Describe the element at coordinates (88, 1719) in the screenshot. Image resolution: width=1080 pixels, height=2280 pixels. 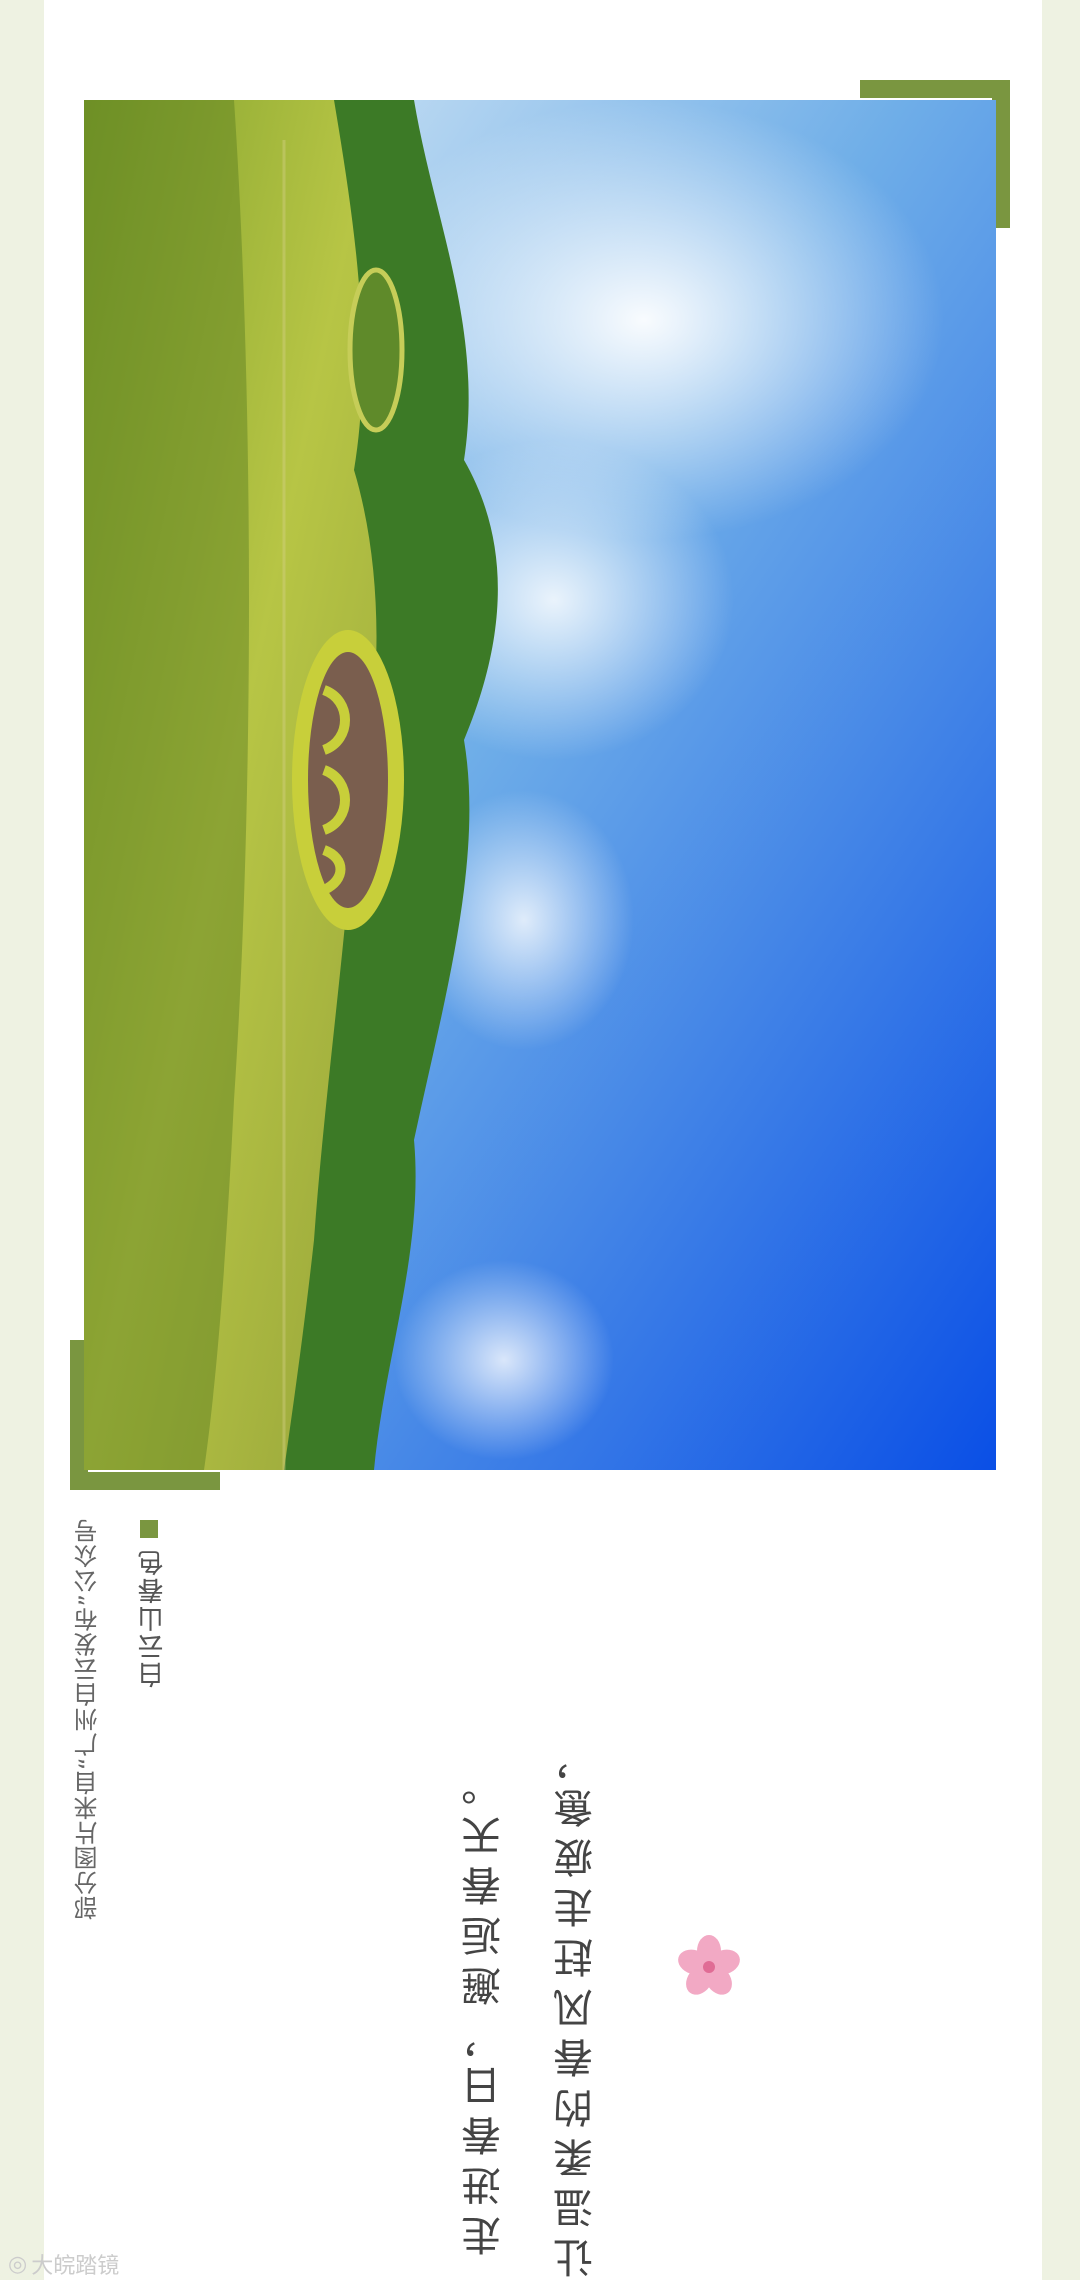
I see `photo-credit: 部分图片来自“广州白云发布”公众号` at that location.